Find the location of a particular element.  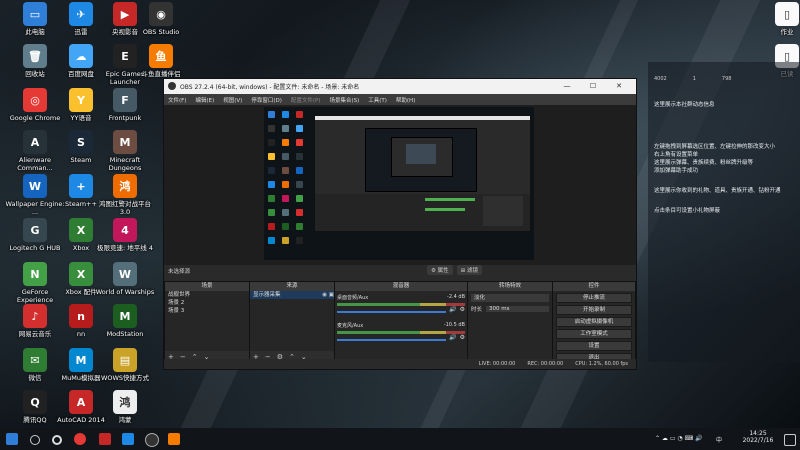

properties-button: ⚙ 属性 is located at coordinates (440, 270).